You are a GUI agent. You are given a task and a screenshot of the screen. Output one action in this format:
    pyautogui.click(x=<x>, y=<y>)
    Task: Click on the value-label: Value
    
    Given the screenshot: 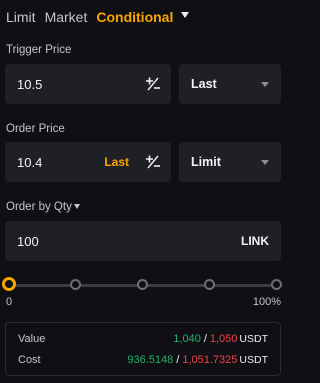 What is the action you would take?
    pyautogui.click(x=32, y=339)
    